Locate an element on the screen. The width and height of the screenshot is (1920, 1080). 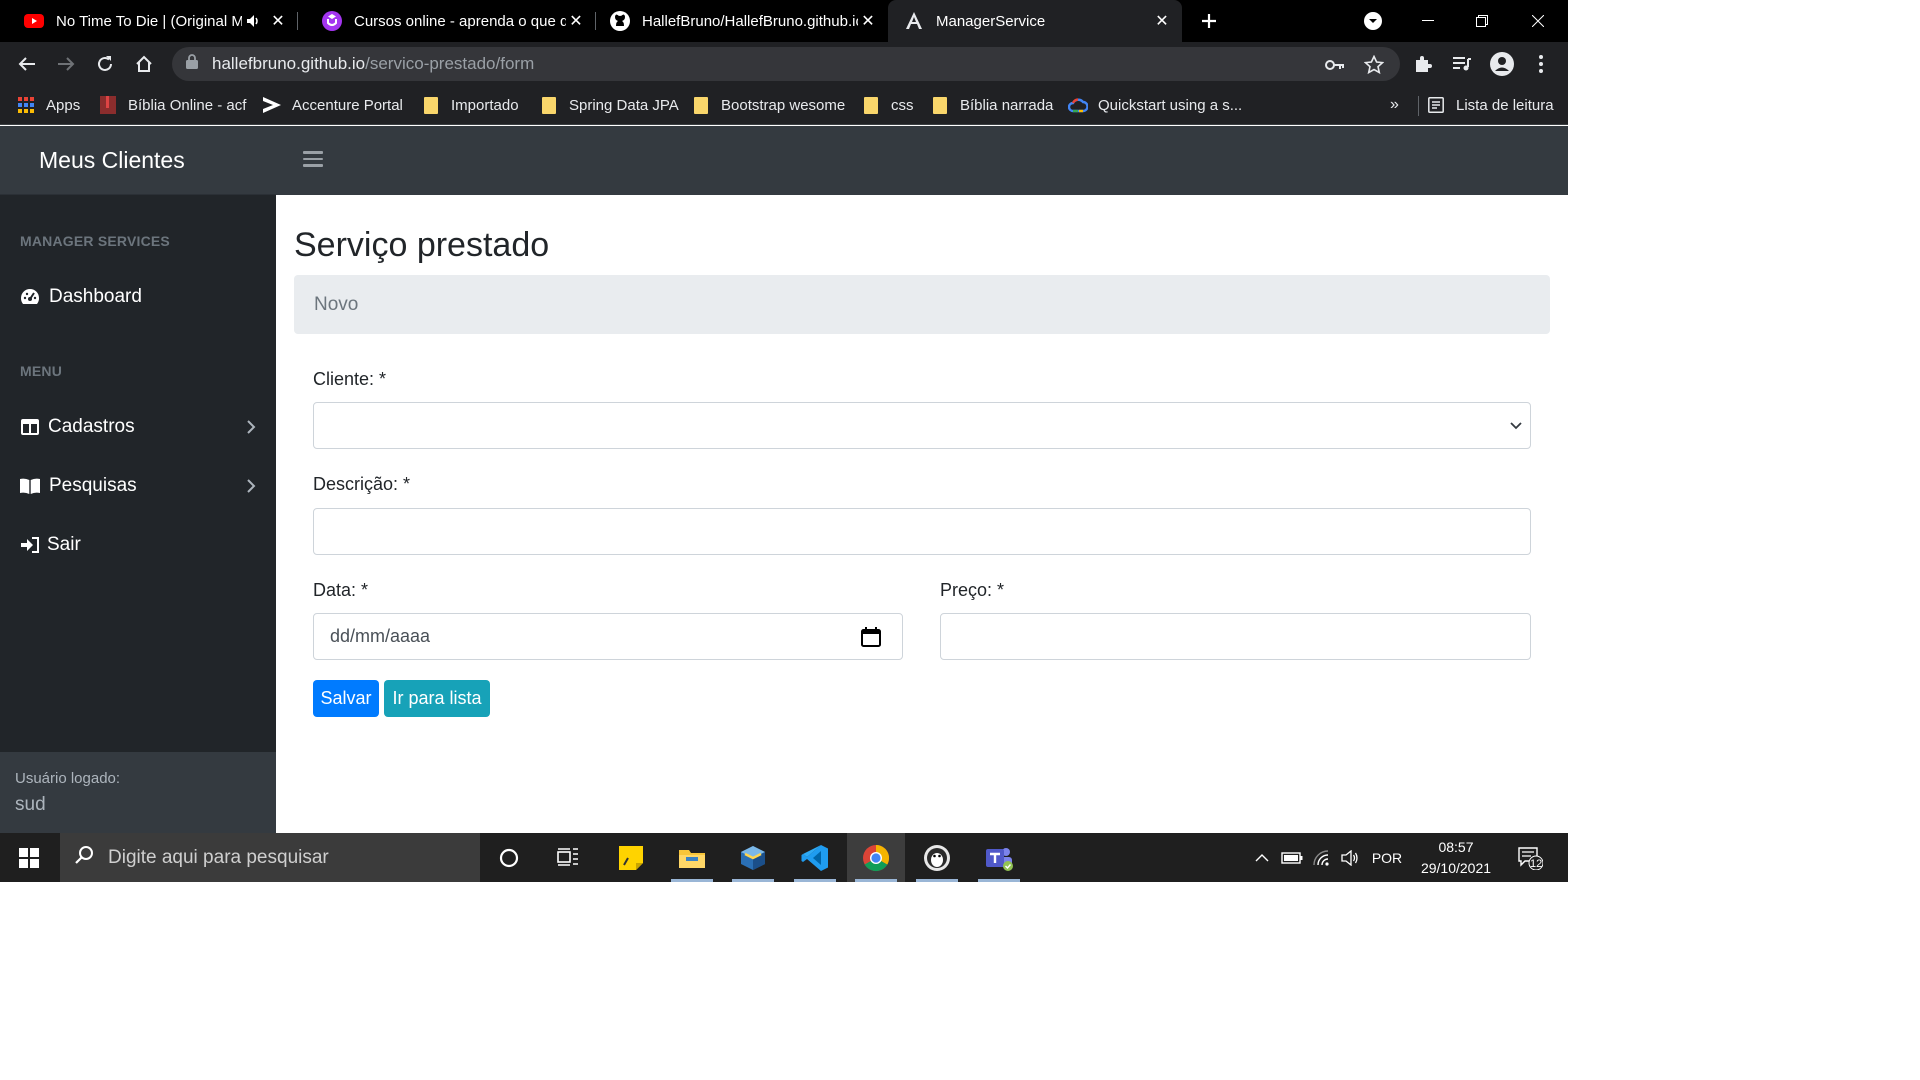
sidebar-item-cadastros: Cadastros is located at coordinates (140, 427).